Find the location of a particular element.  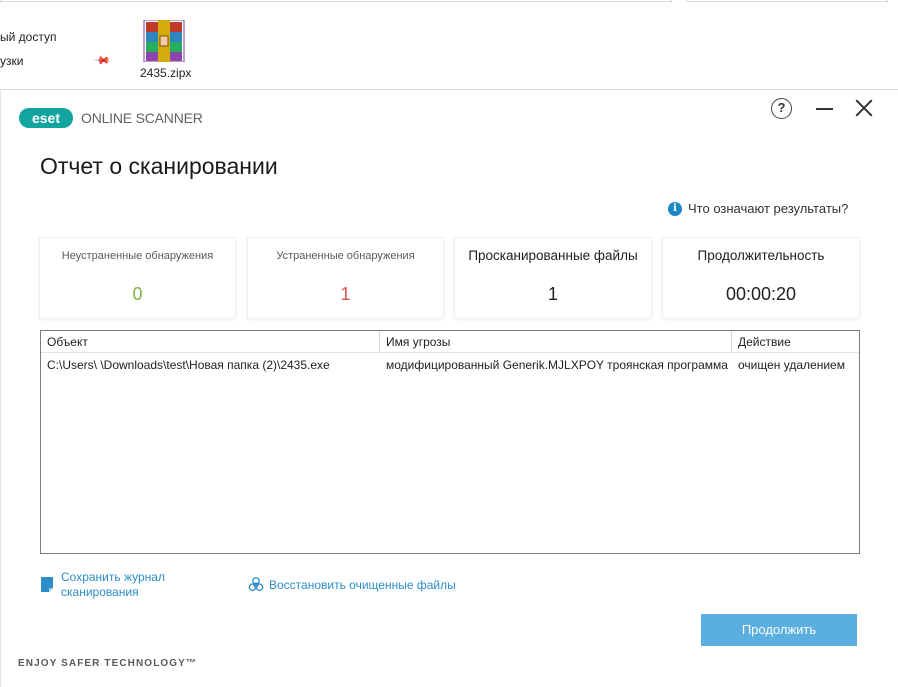

column-header-action: Действие is located at coordinates (795, 342).